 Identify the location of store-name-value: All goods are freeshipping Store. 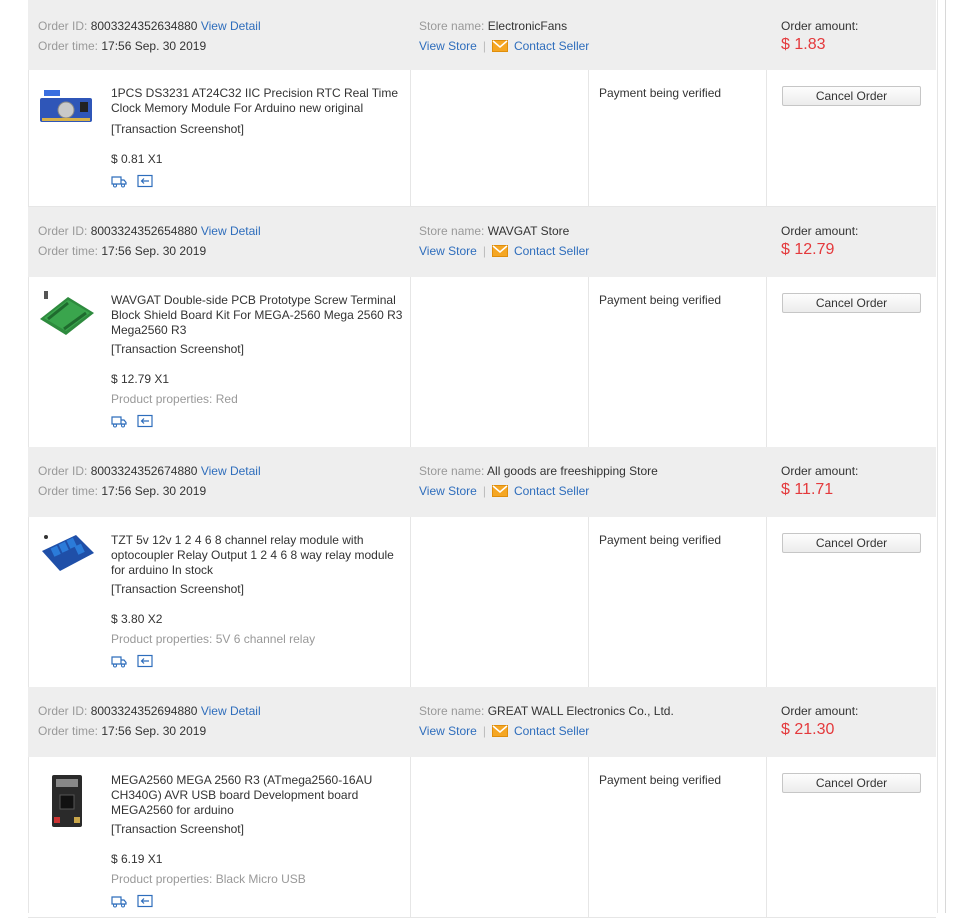
(572, 471).